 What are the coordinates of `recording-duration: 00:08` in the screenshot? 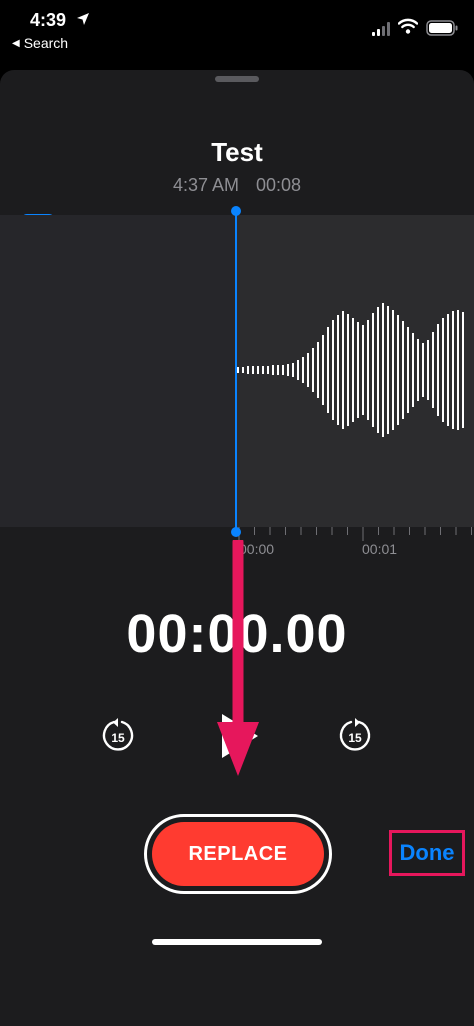 It's located at (279, 185).